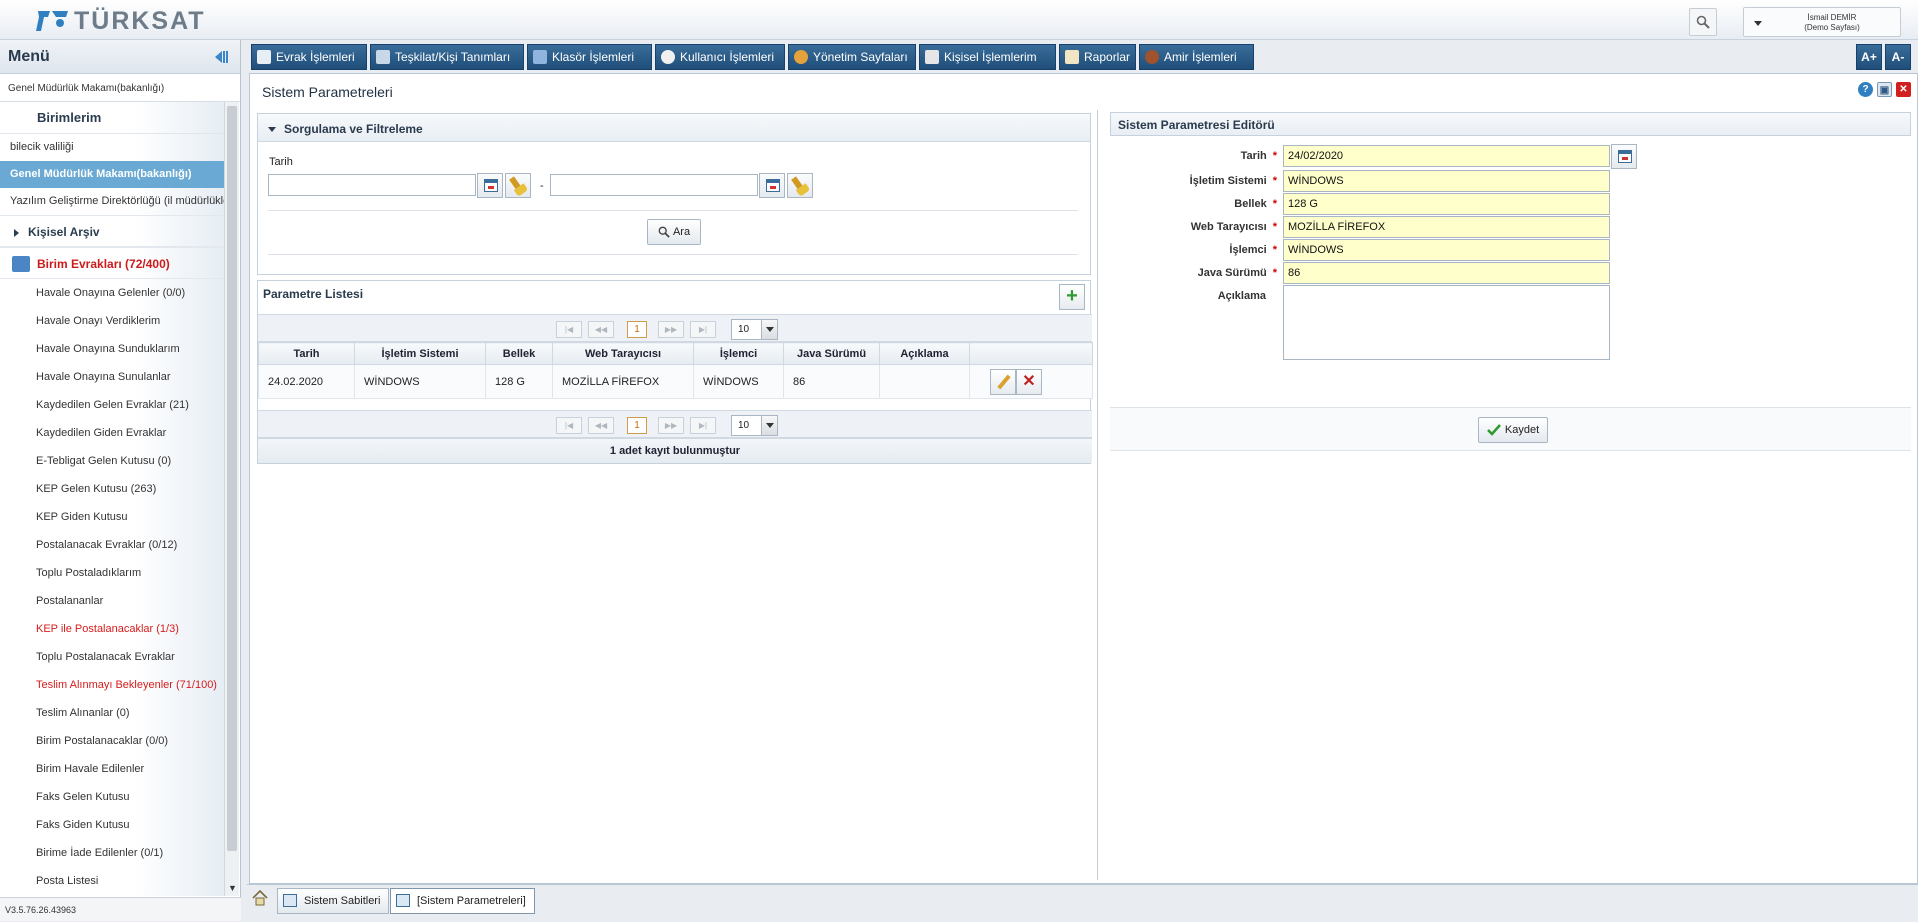 The width and height of the screenshot is (1918, 922). Describe the element at coordinates (260, 897) in the screenshot. I see `home-icon` at that location.